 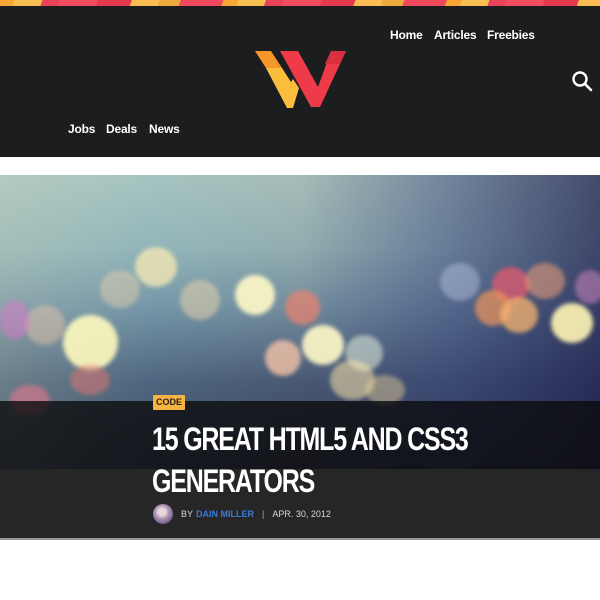 What do you see at coordinates (310, 439) in the screenshot?
I see `article-title-line-1: 15 GREAT HTML5 AND CSS3` at bounding box center [310, 439].